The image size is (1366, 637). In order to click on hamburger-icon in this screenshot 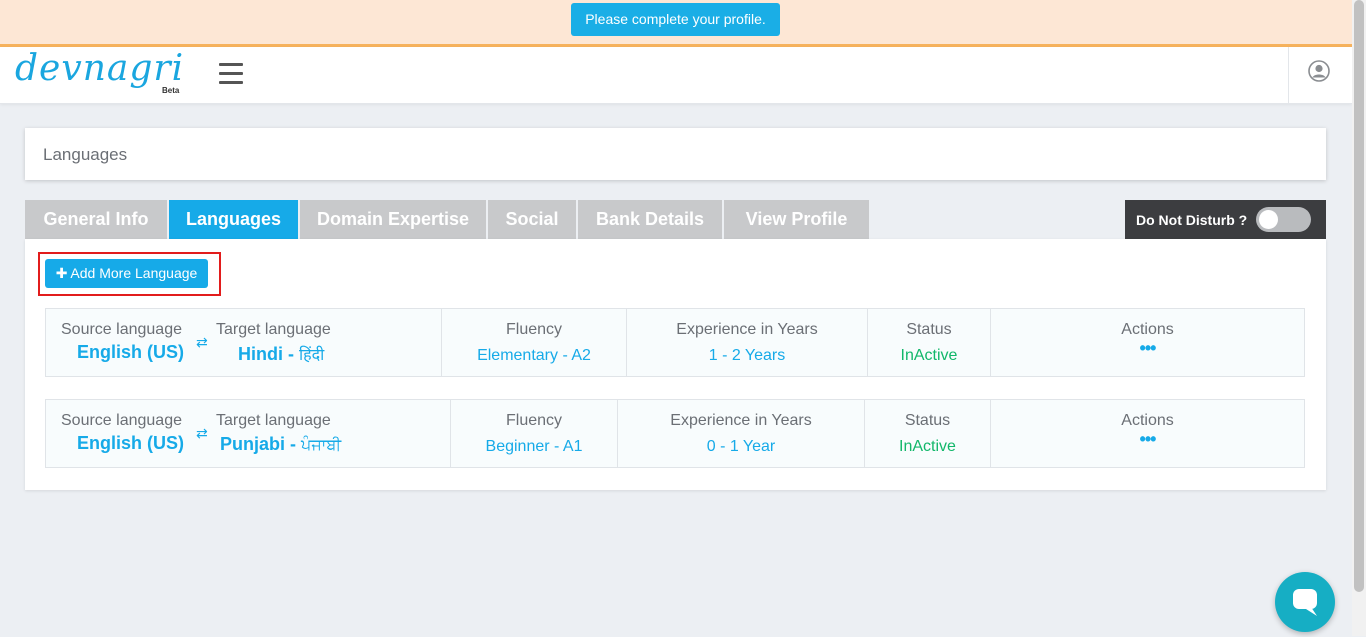, I will do `click(231, 74)`.